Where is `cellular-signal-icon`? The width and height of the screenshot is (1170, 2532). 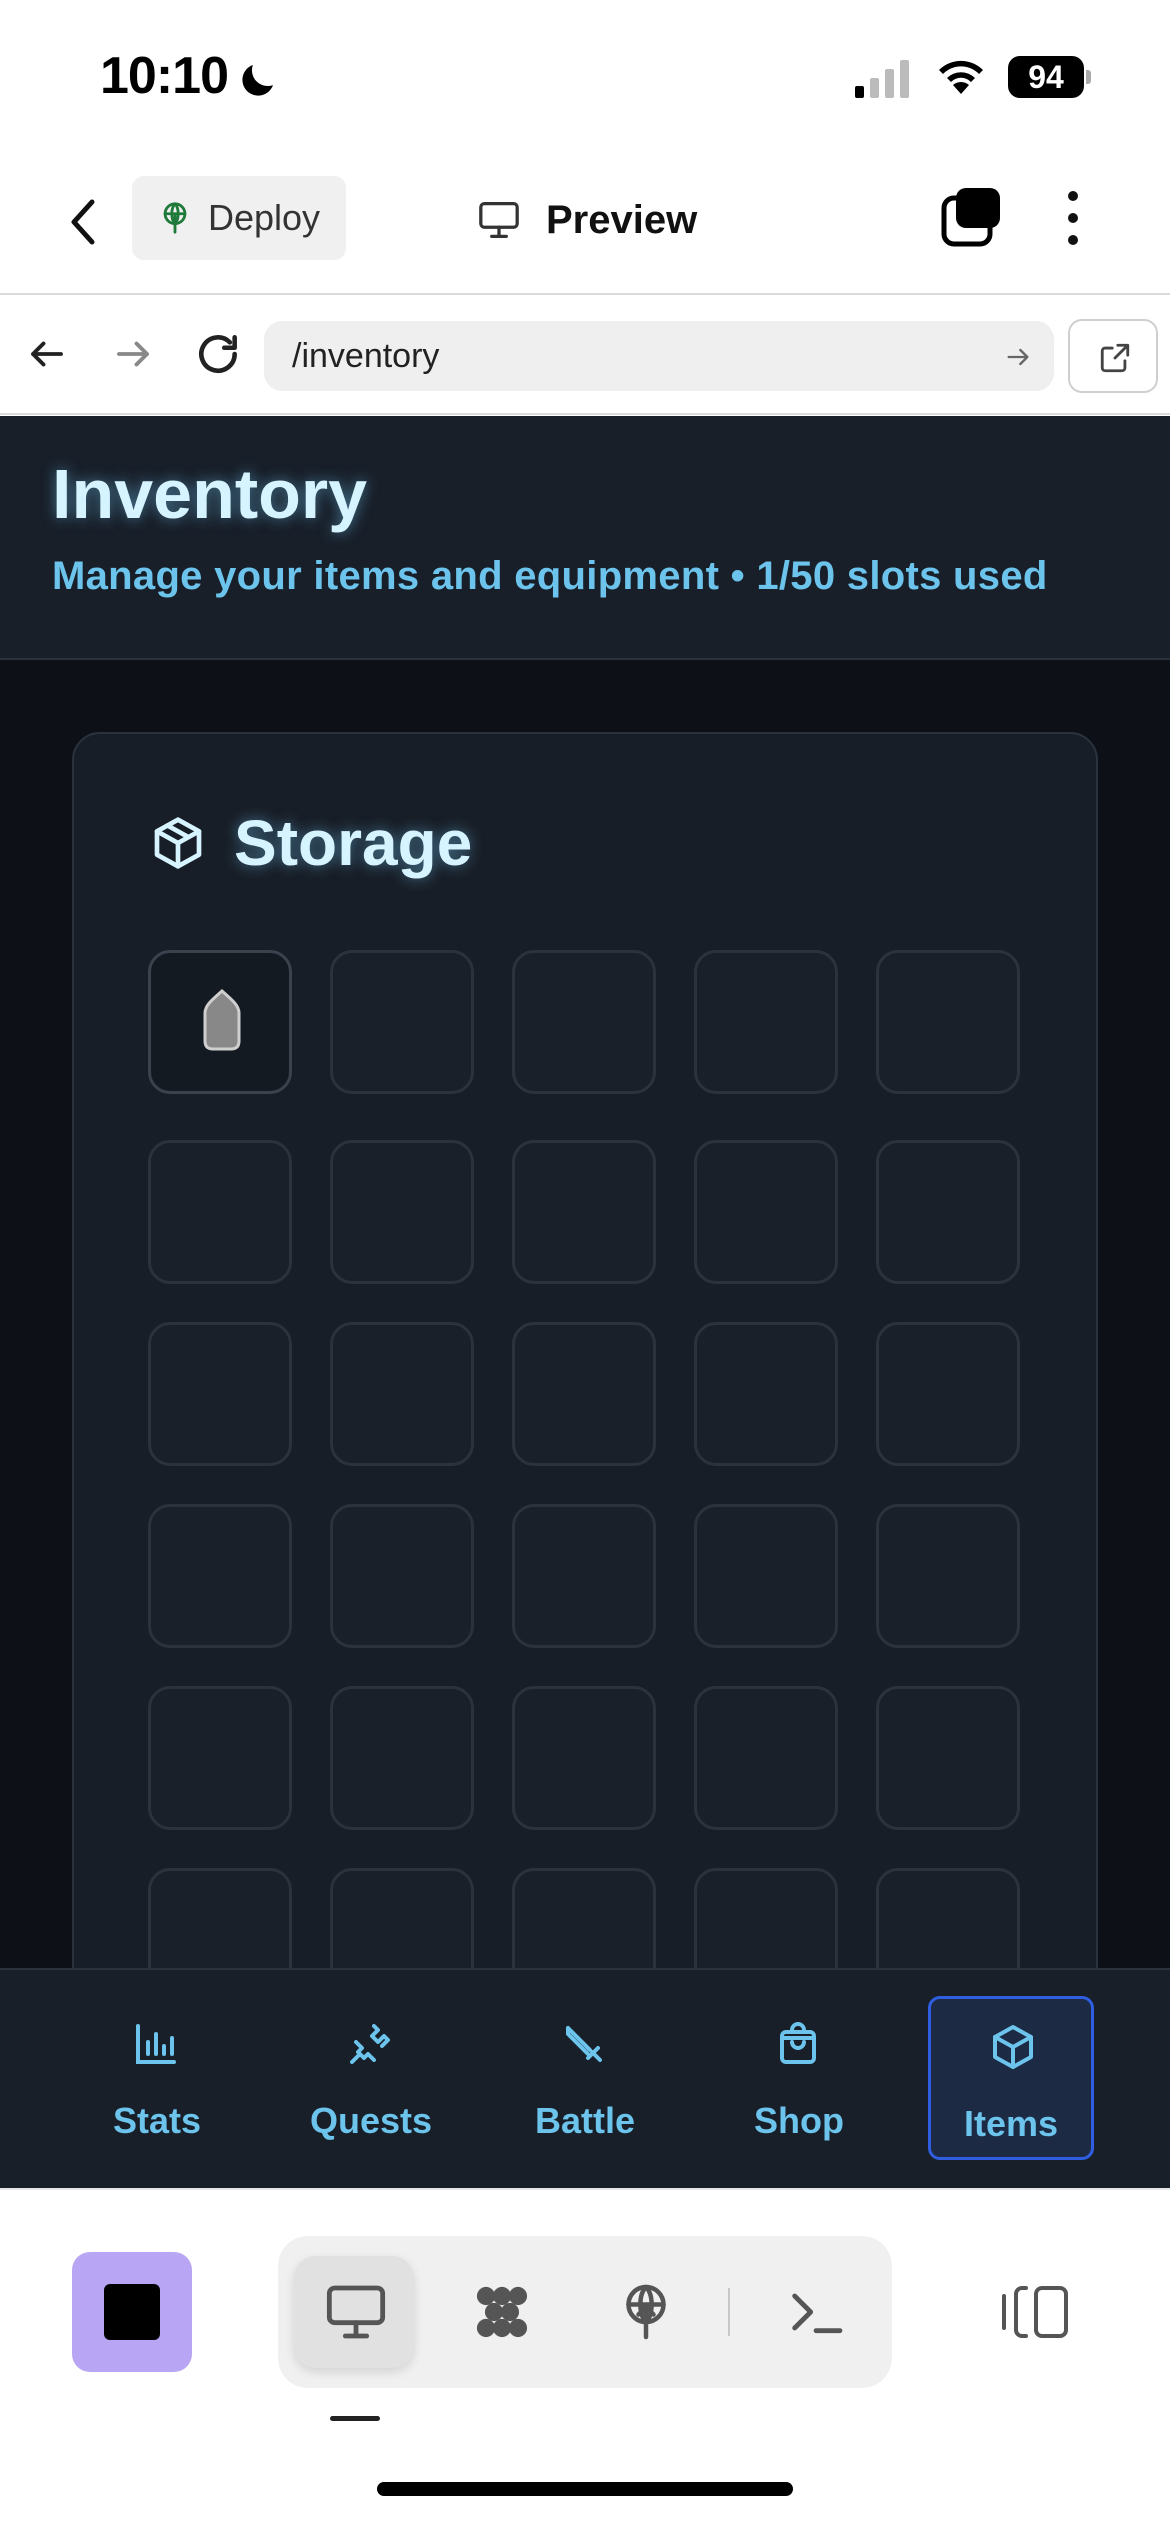 cellular-signal-icon is located at coordinates (882, 79).